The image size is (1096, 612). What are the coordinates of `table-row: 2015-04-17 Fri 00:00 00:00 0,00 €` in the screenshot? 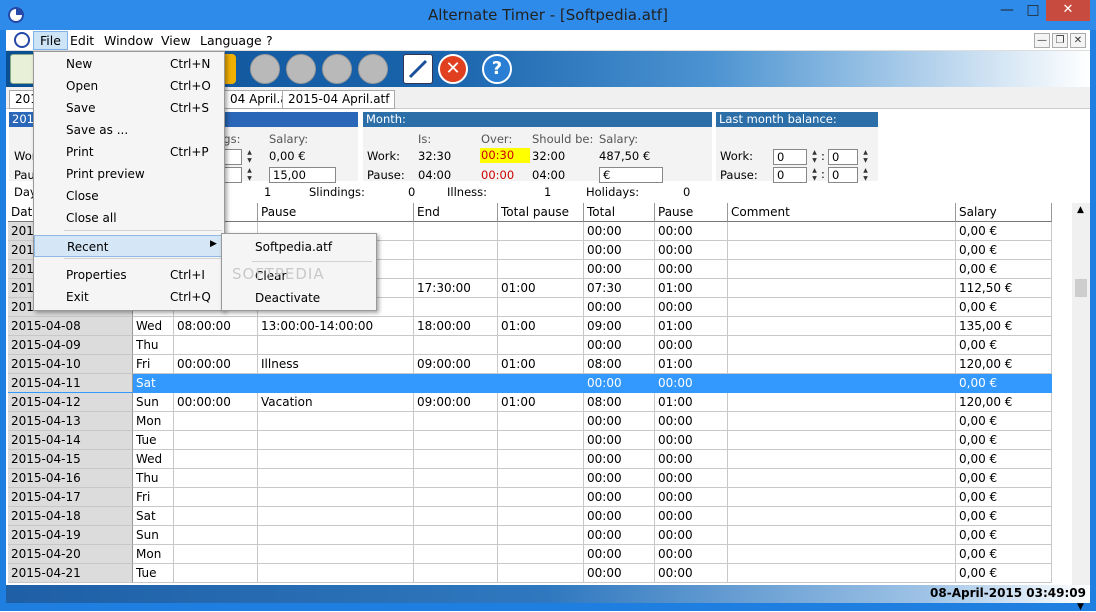 It's located at (529, 497).